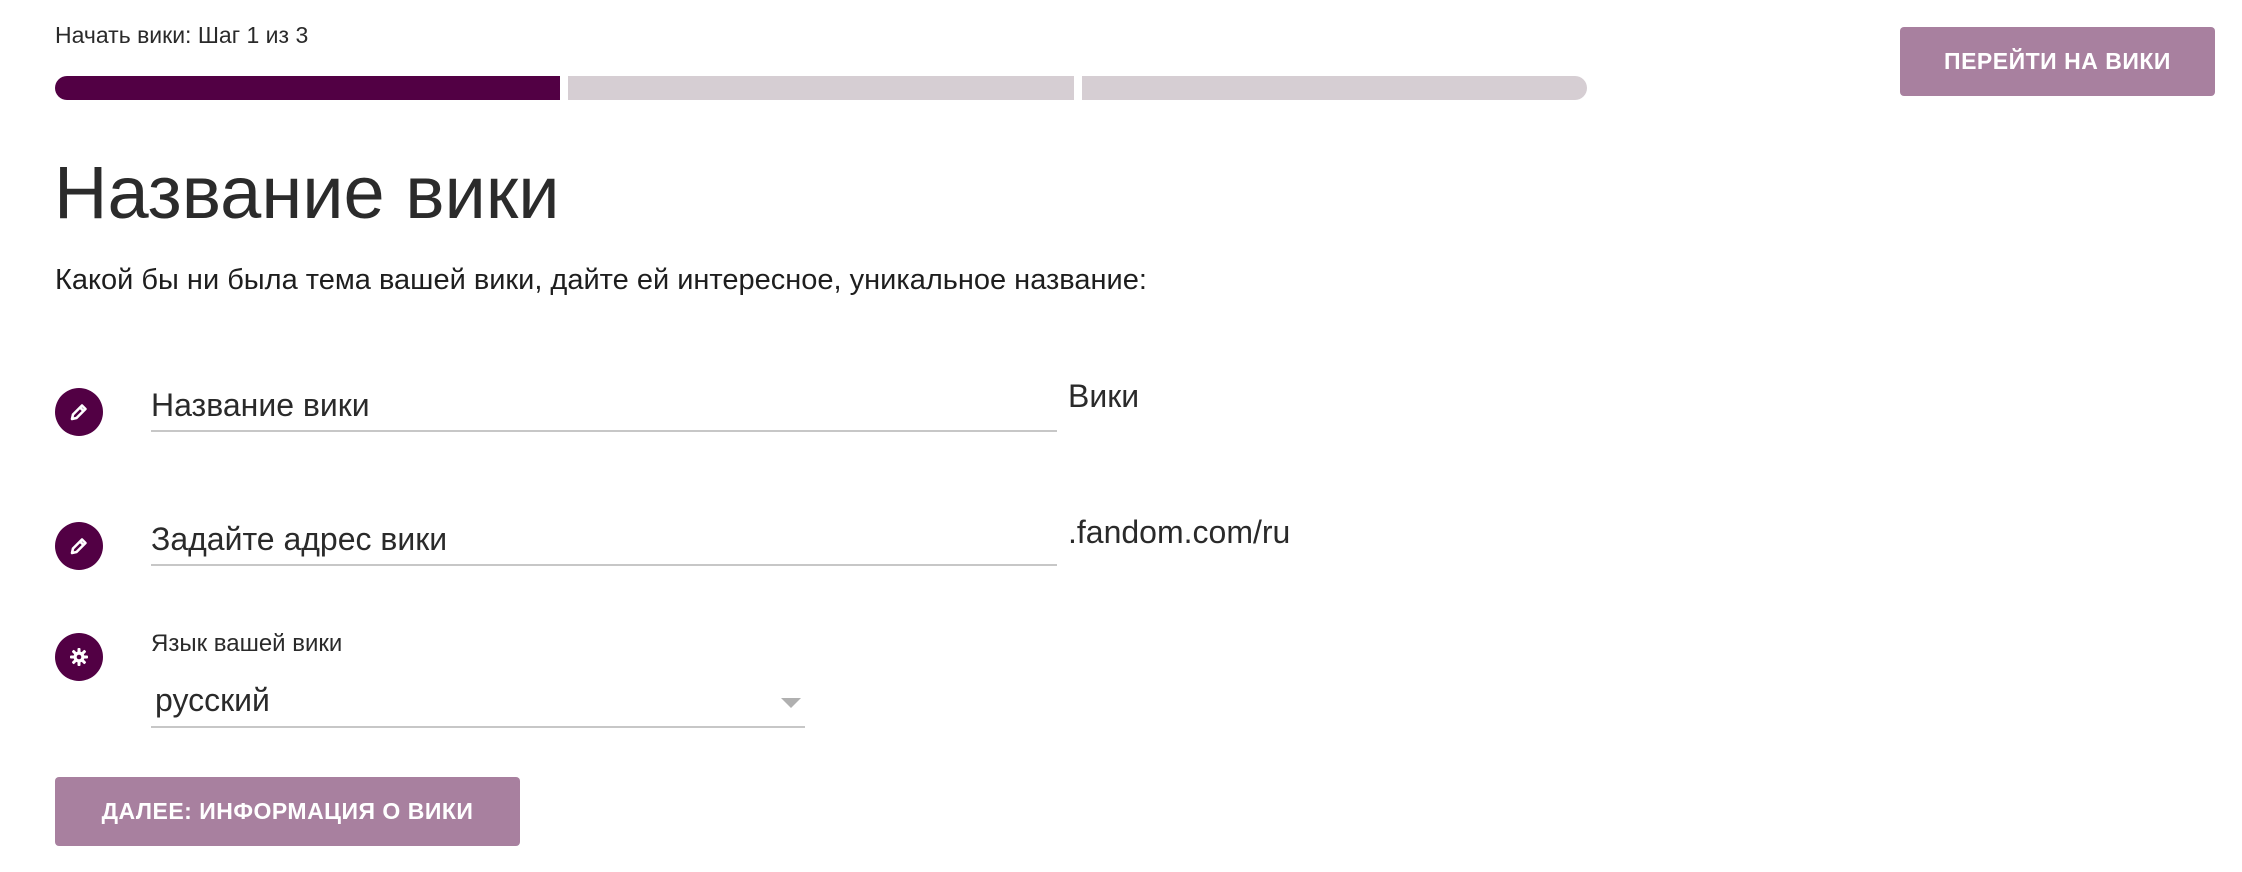 The height and width of the screenshot is (872, 2242). Describe the element at coordinates (791, 703) in the screenshot. I see `chevron-down-icon` at that location.